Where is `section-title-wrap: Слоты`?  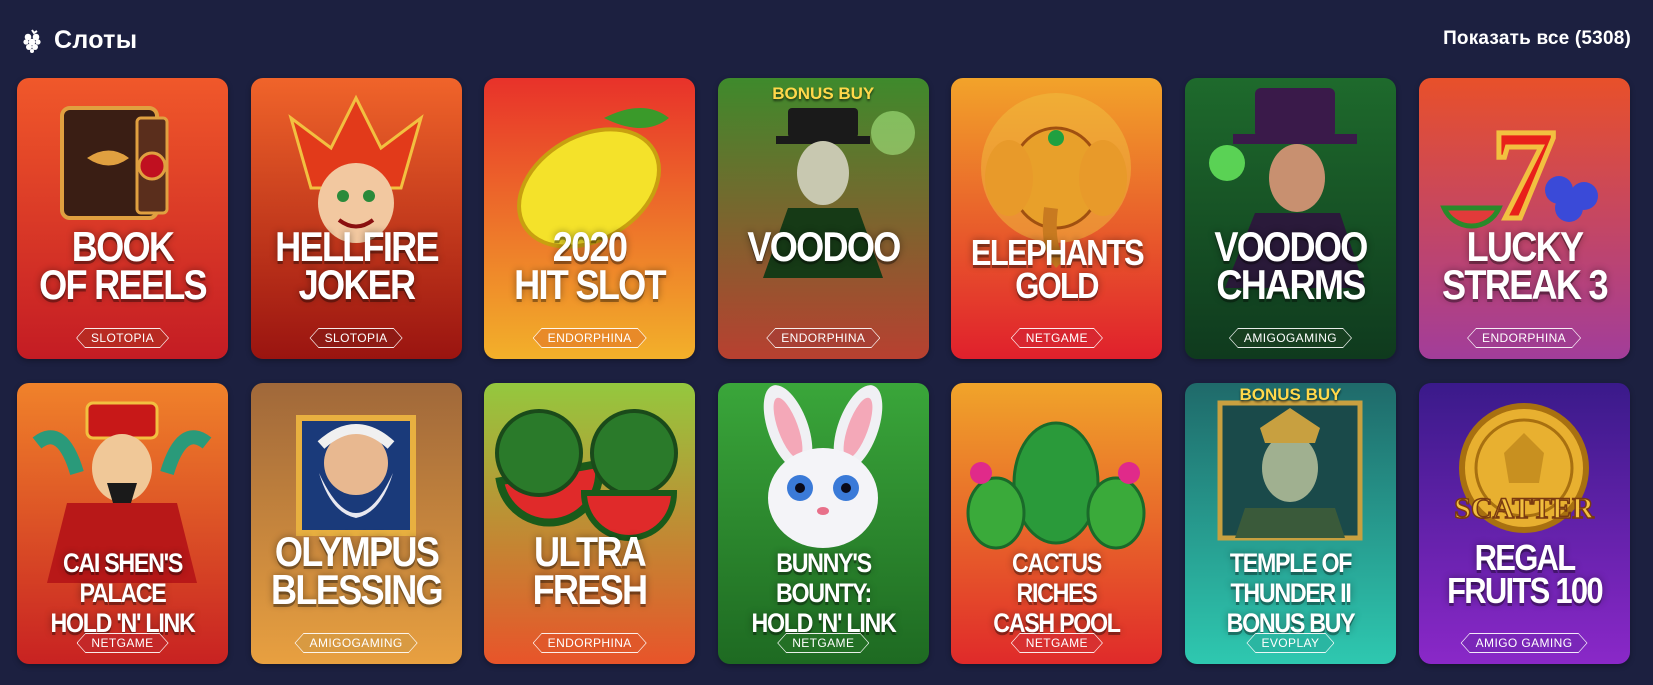
section-title-wrap: Слоты is located at coordinates (79, 40).